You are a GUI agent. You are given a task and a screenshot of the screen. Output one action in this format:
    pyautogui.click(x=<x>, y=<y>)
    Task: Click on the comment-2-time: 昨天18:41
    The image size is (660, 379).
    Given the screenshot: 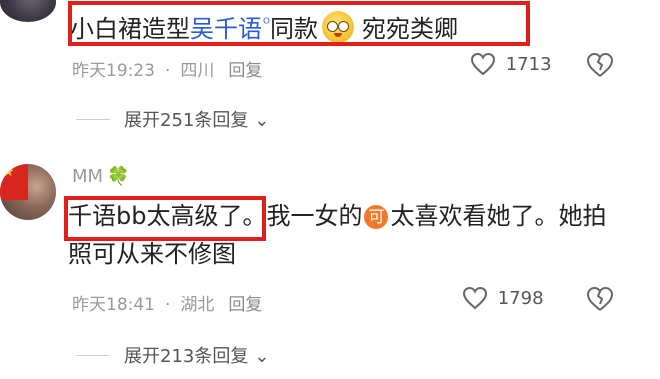 What is the action you would take?
    pyautogui.click(x=113, y=305)
    